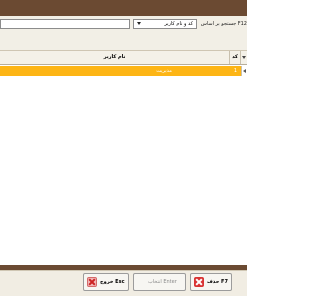 The width and height of the screenshot is (320, 296). What do you see at coordinates (244, 71) in the screenshot?
I see `row-pointer-icon` at bounding box center [244, 71].